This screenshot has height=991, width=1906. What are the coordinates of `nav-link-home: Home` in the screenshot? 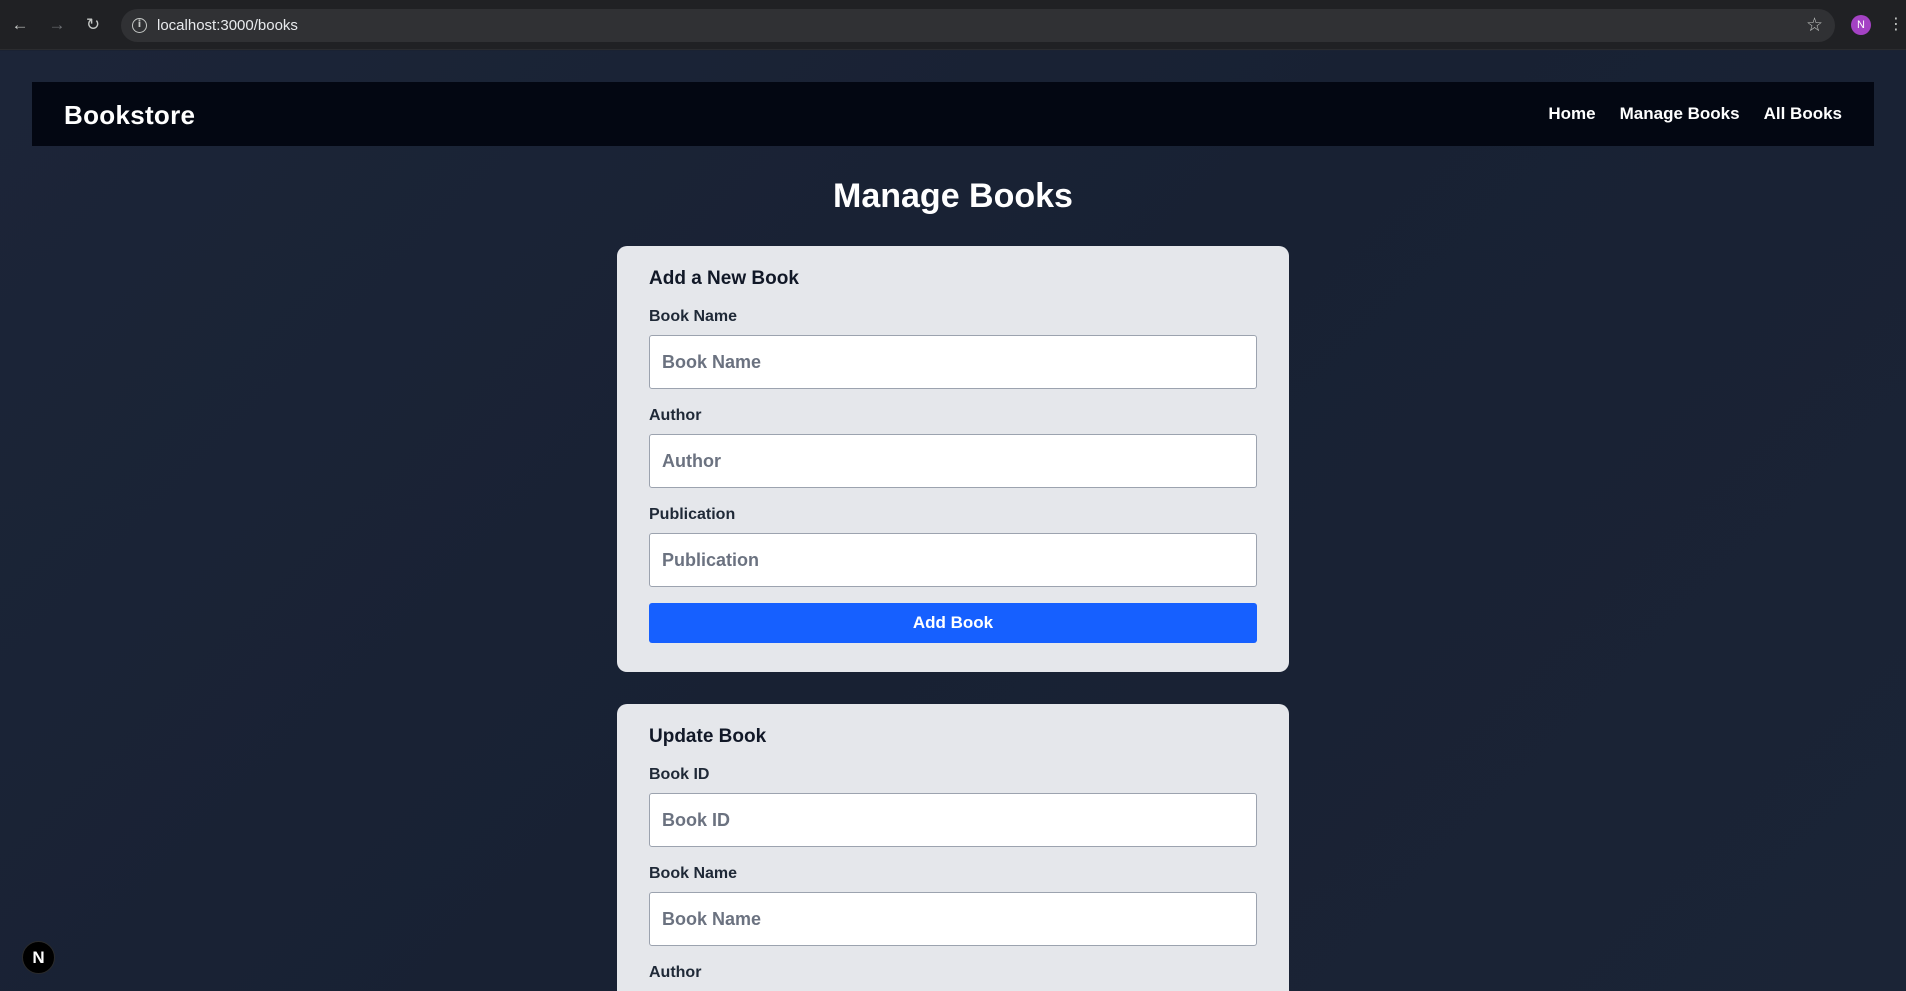 It's located at (1571, 114).